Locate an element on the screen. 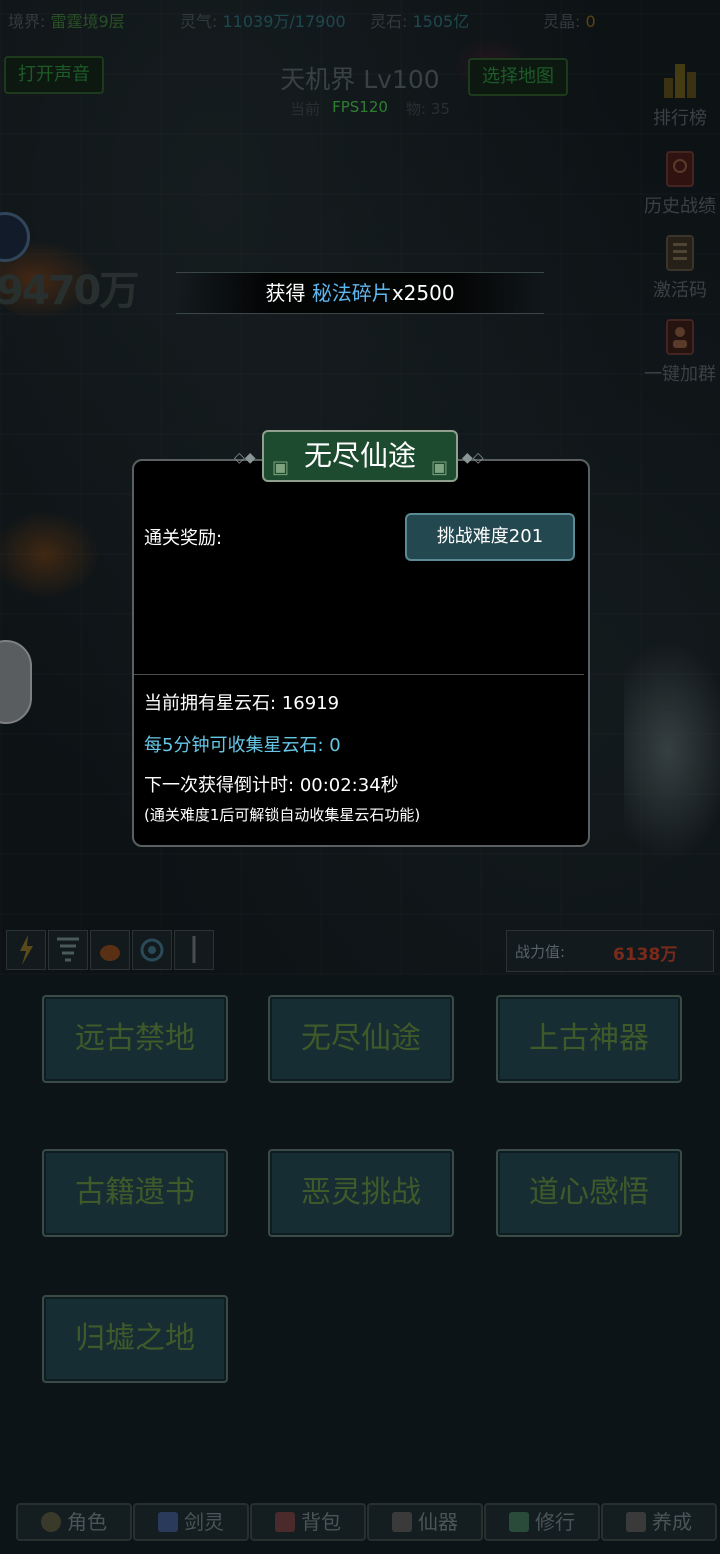  collect-rate-line: 每5分钟可收集星云石: 0 is located at coordinates (242, 745).